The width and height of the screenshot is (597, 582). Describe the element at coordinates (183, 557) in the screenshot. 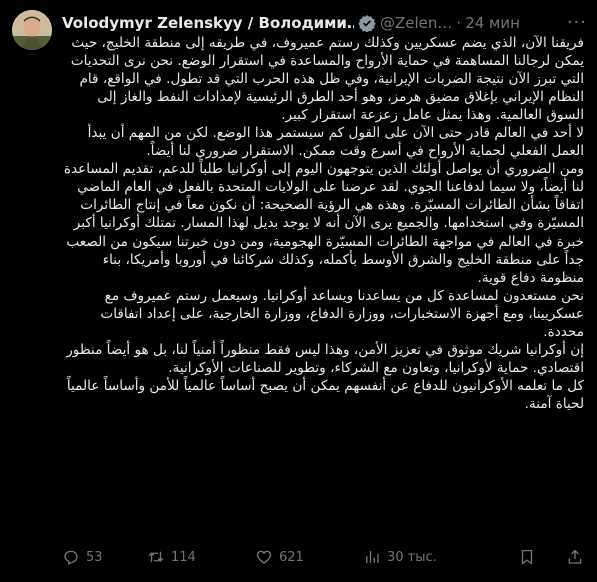

I see `repost-count: 114` at that location.